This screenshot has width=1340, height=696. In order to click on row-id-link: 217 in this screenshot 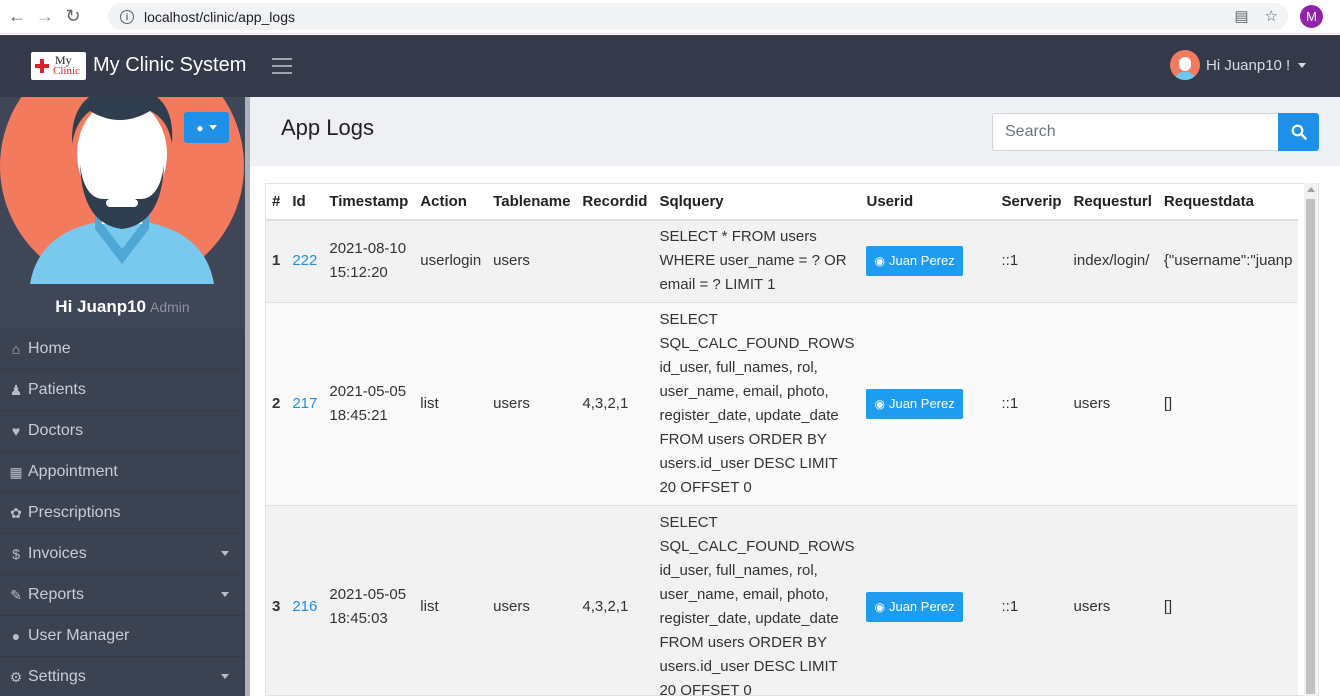, I will do `click(304, 403)`.